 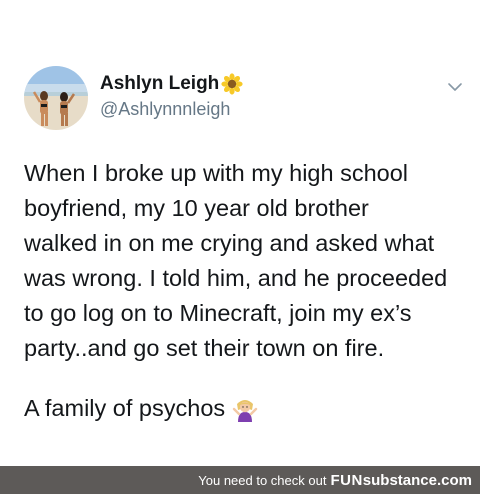 I want to click on display-name: Ashlyn Leigh, so click(x=171, y=84).